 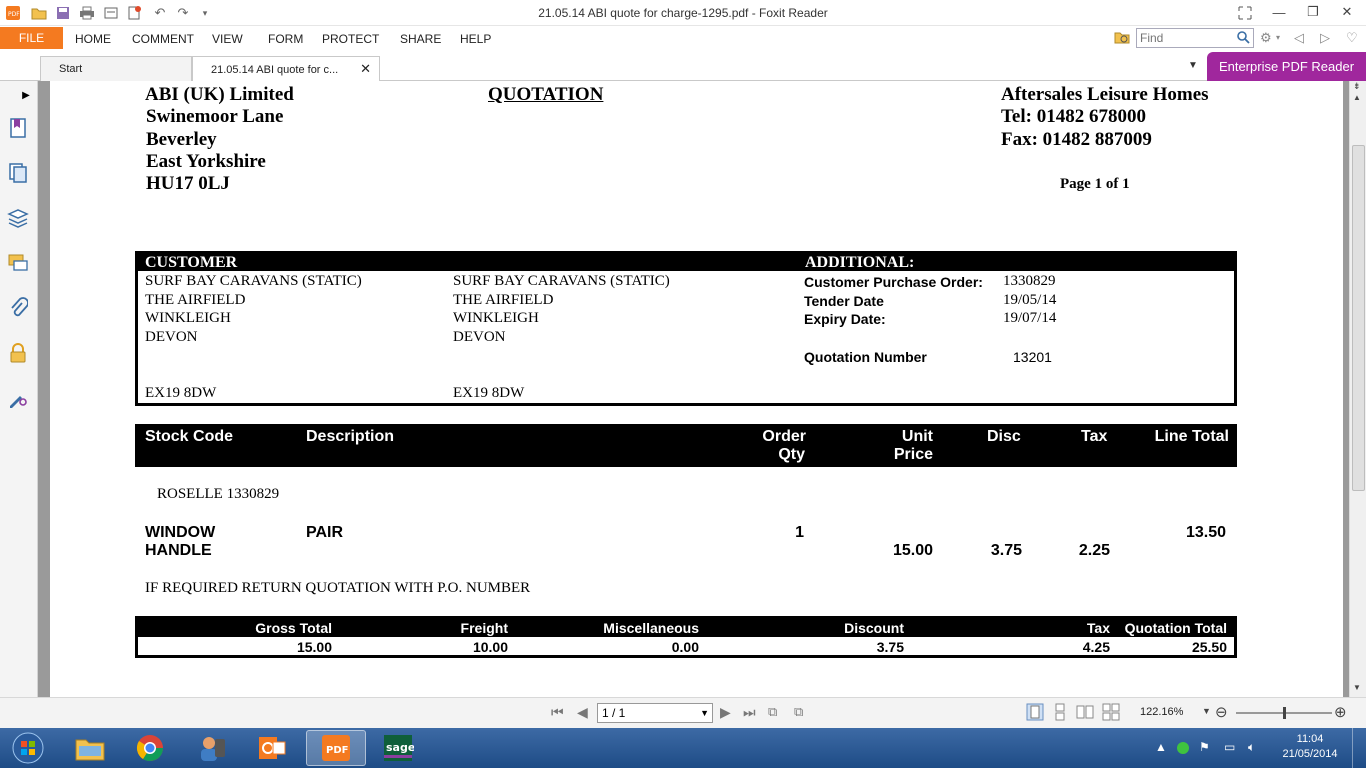 What do you see at coordinates (1313, 12) in the screenshot?
I see `restore-button: ❐` at bounding box center [1313, 12].